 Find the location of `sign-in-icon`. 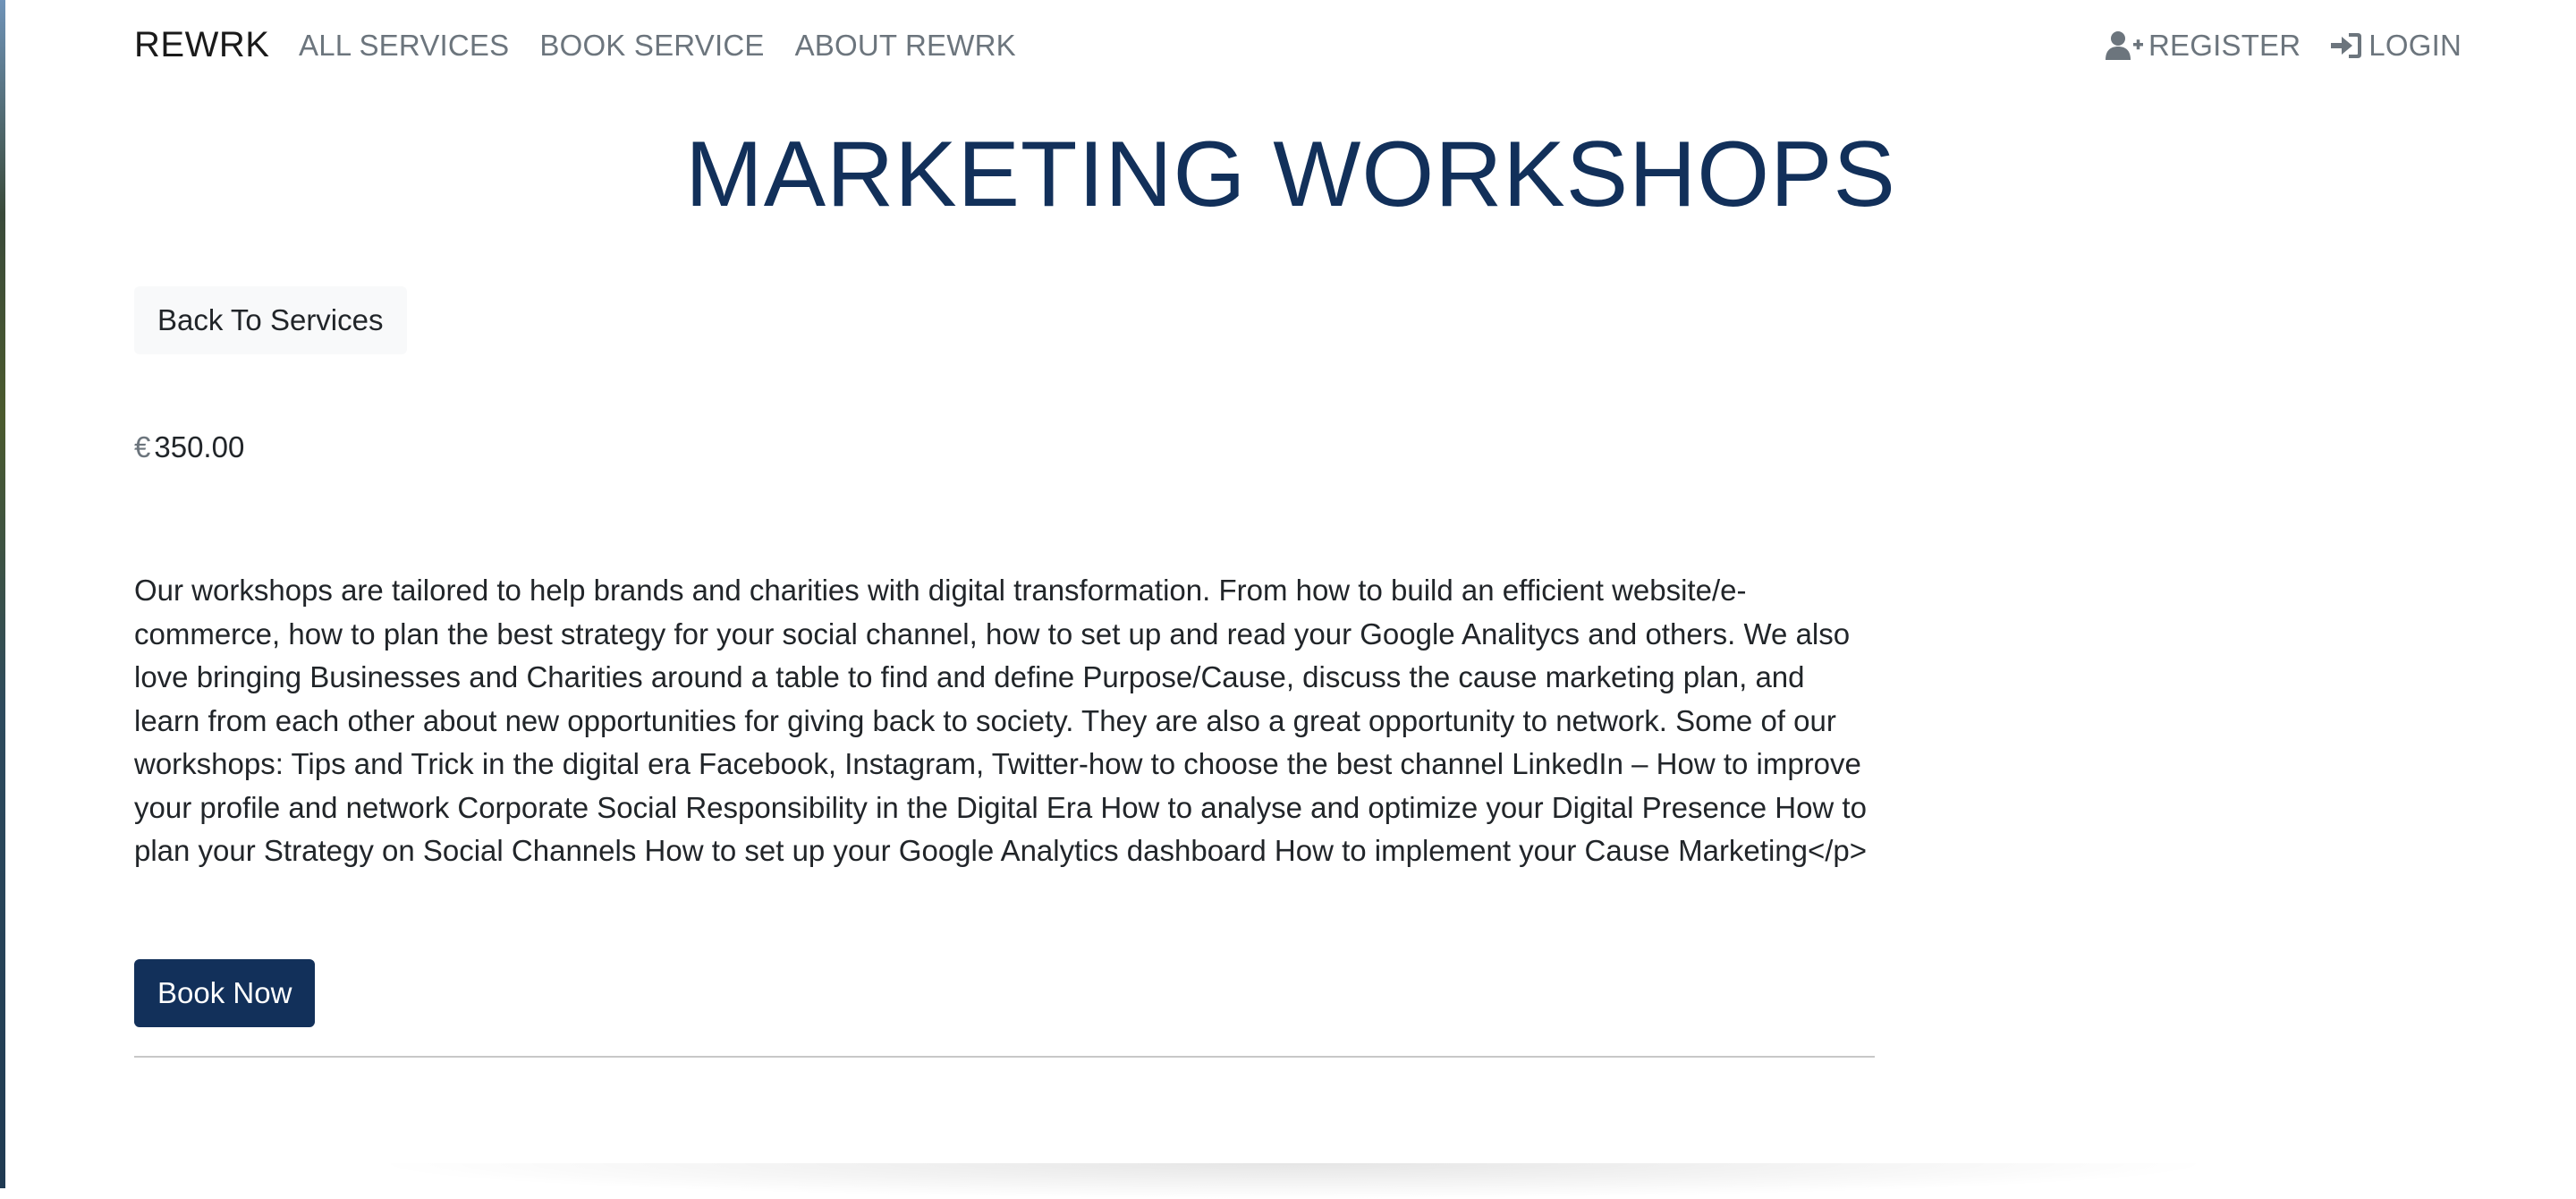

sign-in-icon is located at coordinates (2347, 45).